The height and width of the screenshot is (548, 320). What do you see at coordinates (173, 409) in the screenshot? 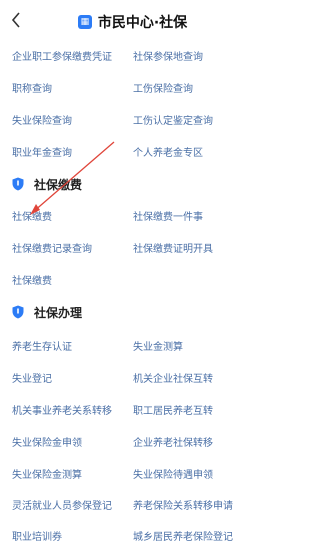
I see `service-link: 职工居民养老互转` at bounding box center [173, 409].